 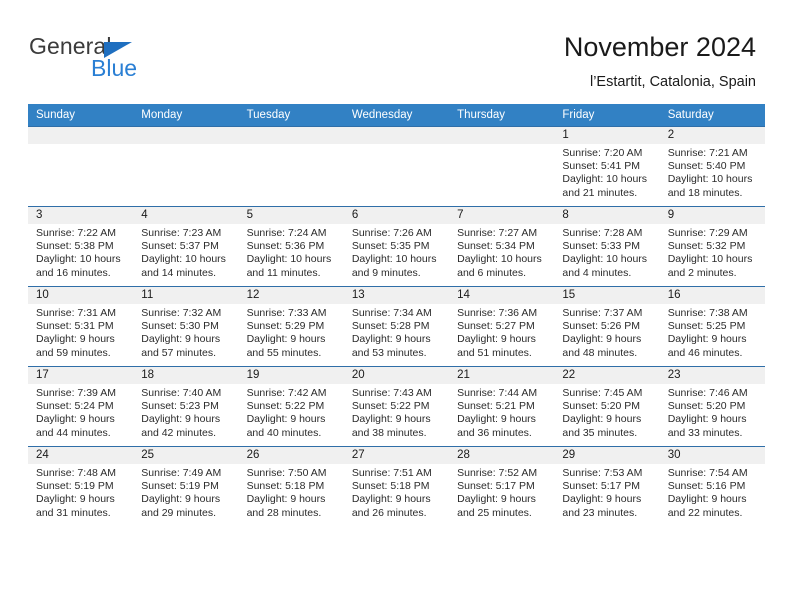 What do you see at coordinates (75, 246) in the screenshot?
I see `sunset-text: Sunset: 5:38 PM` at bounding box center [75, 246].